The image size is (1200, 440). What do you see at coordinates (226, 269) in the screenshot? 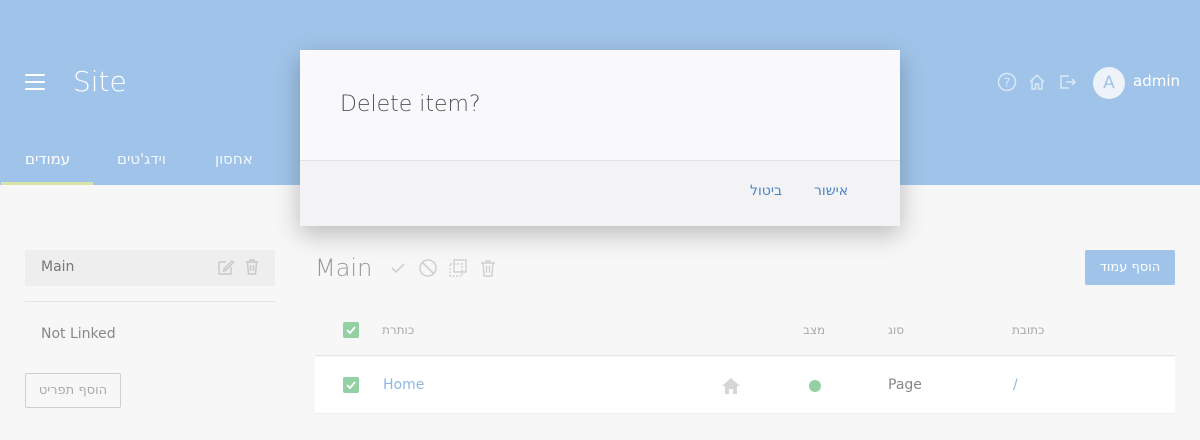
I see `edit-icon` at bounding box center [226, 269].